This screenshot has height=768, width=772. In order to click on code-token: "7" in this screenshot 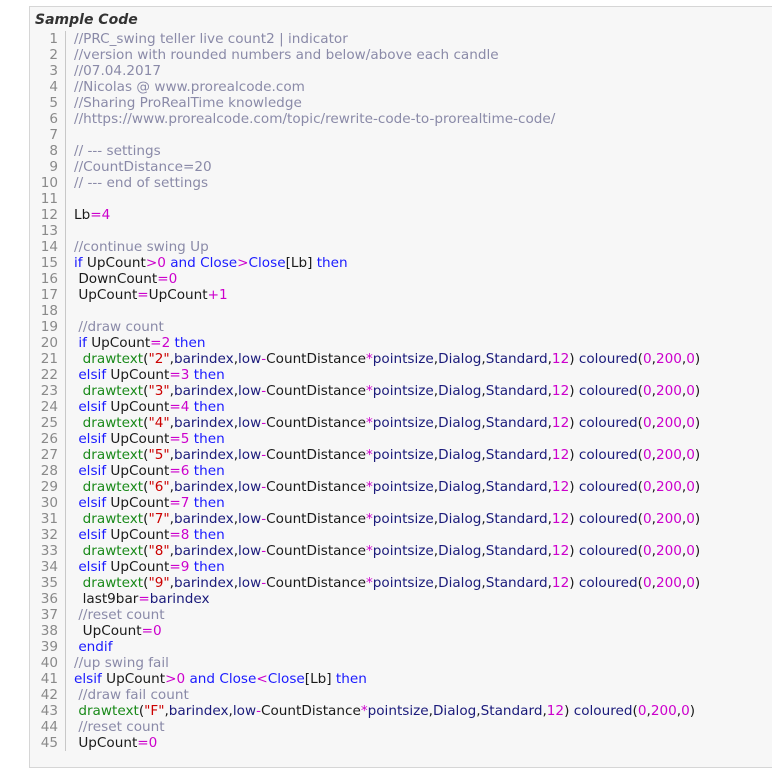, I will do `click(159, 519)`.